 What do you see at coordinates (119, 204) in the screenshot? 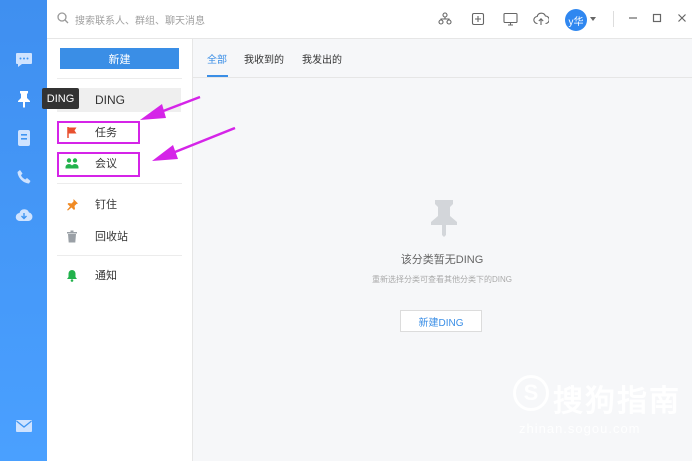
I see `sidebar-item-pinned: 钉住` at bounding box center [119, 204].